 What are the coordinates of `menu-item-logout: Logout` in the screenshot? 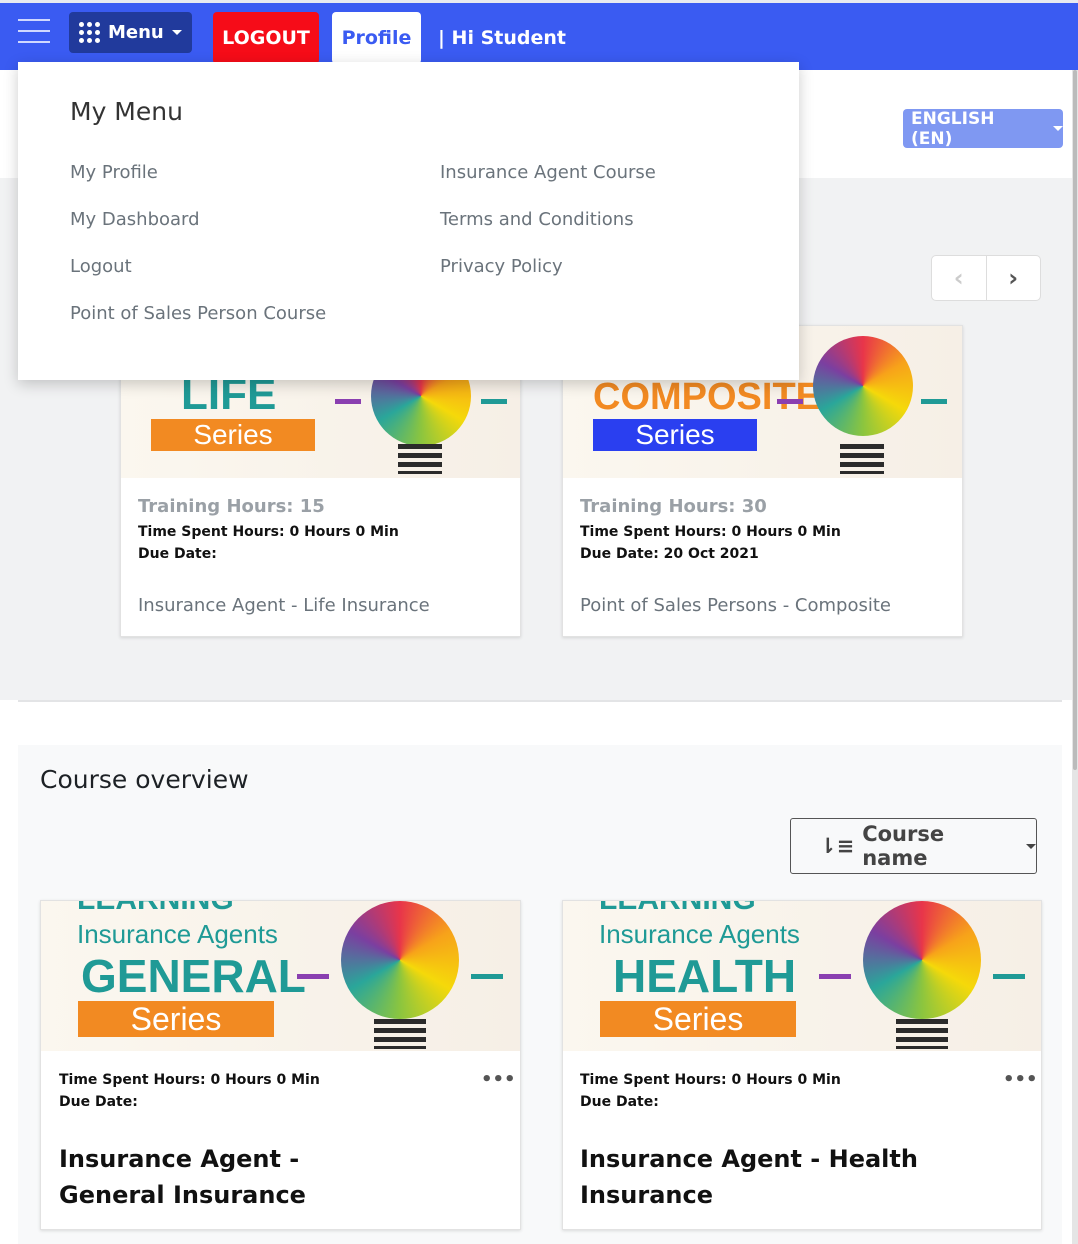 It's located at (101, 266).